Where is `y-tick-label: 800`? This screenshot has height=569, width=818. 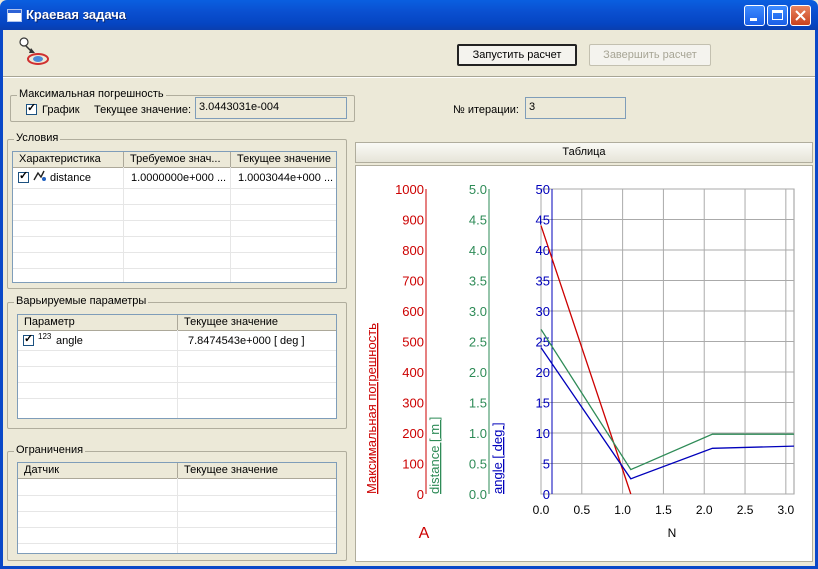 y-tick-label: 800 is located at coordinates (413, 250).